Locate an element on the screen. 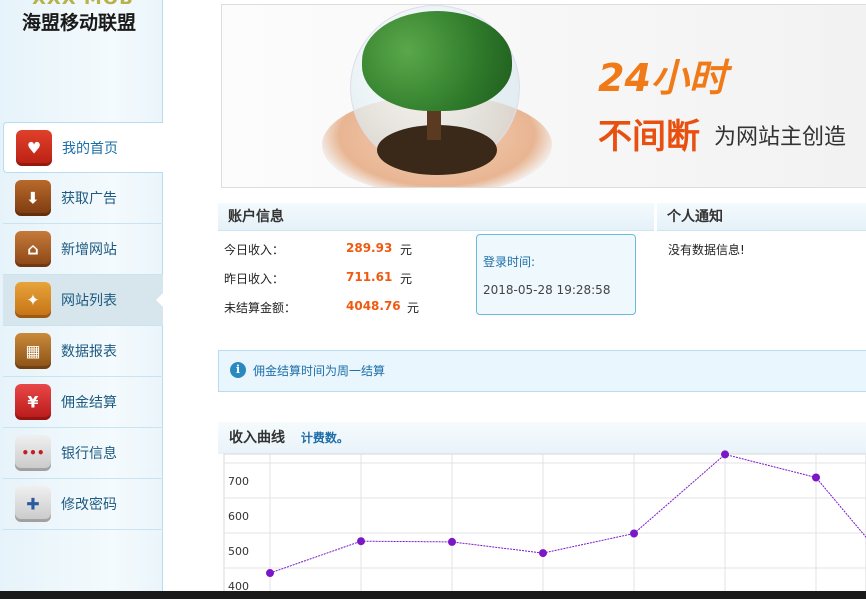 The height and width of the screenshot is (599, 866). yesterday-income-label: 昨日收入： is located at coordinates (254, 279).